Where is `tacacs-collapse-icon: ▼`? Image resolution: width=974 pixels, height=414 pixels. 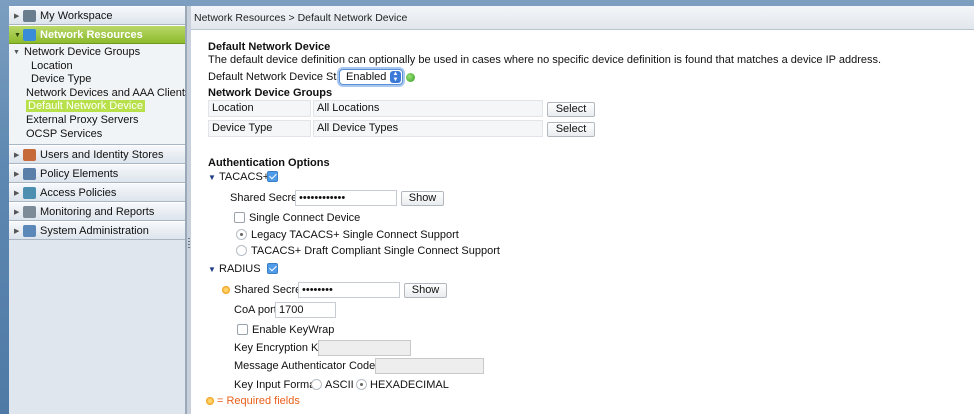
tacacs-collapse-icon: ▼ is located at coordinates (212, 177).